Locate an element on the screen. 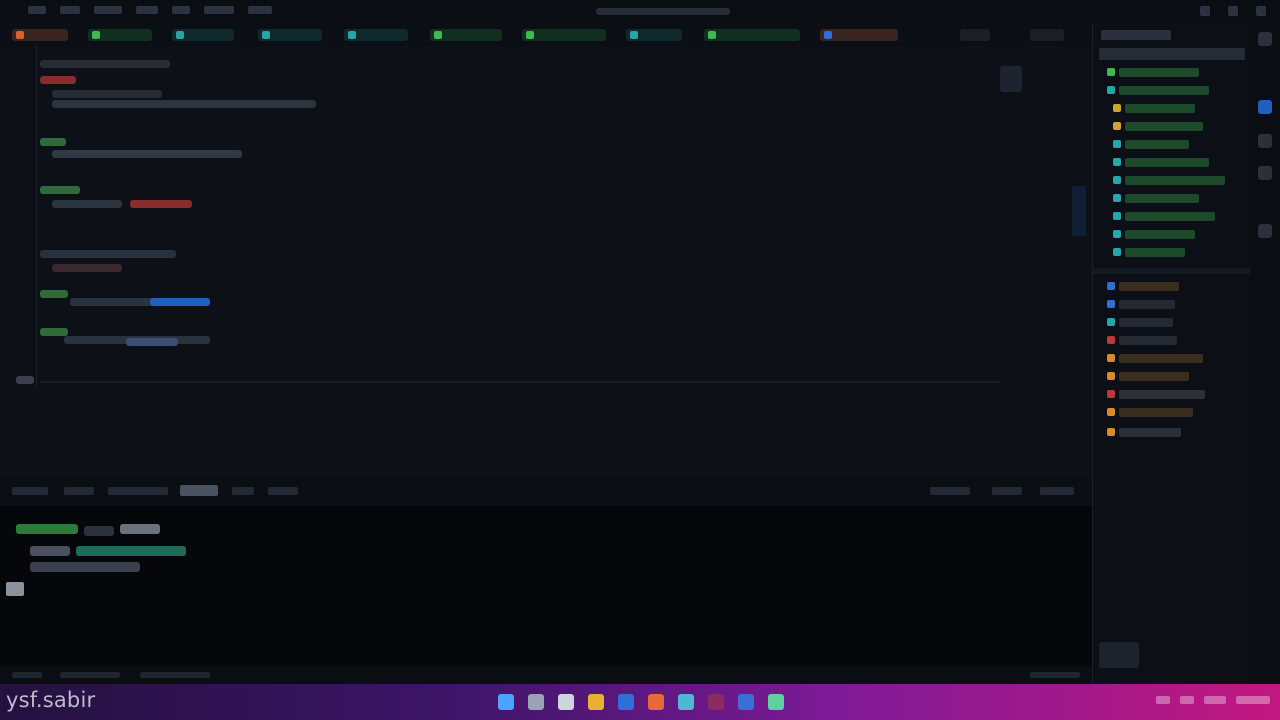 This screenshot has height=720, width=1280. terminal-selector is located at coordinates (950, 491).